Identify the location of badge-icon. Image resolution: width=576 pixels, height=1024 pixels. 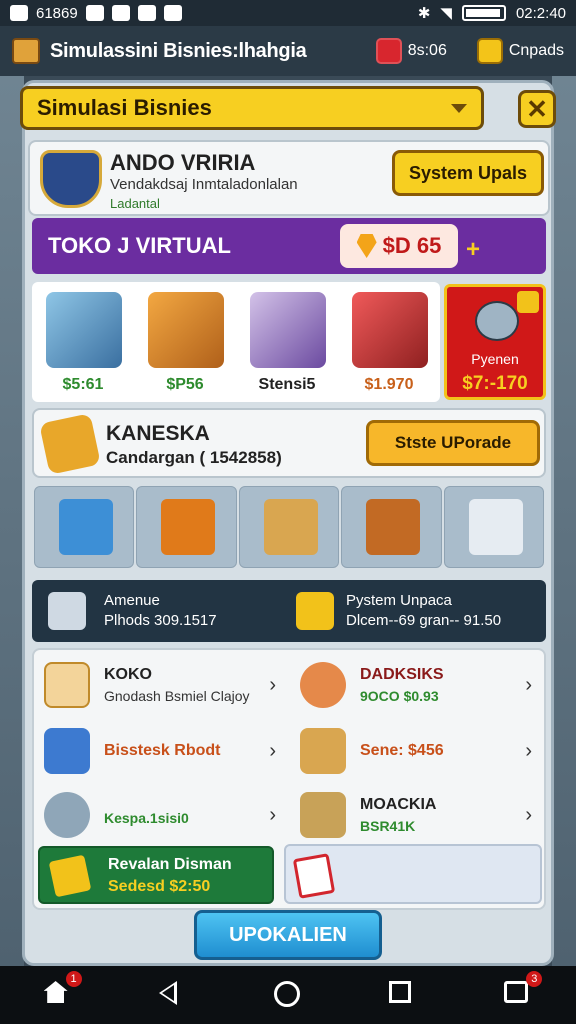
(528, 302).